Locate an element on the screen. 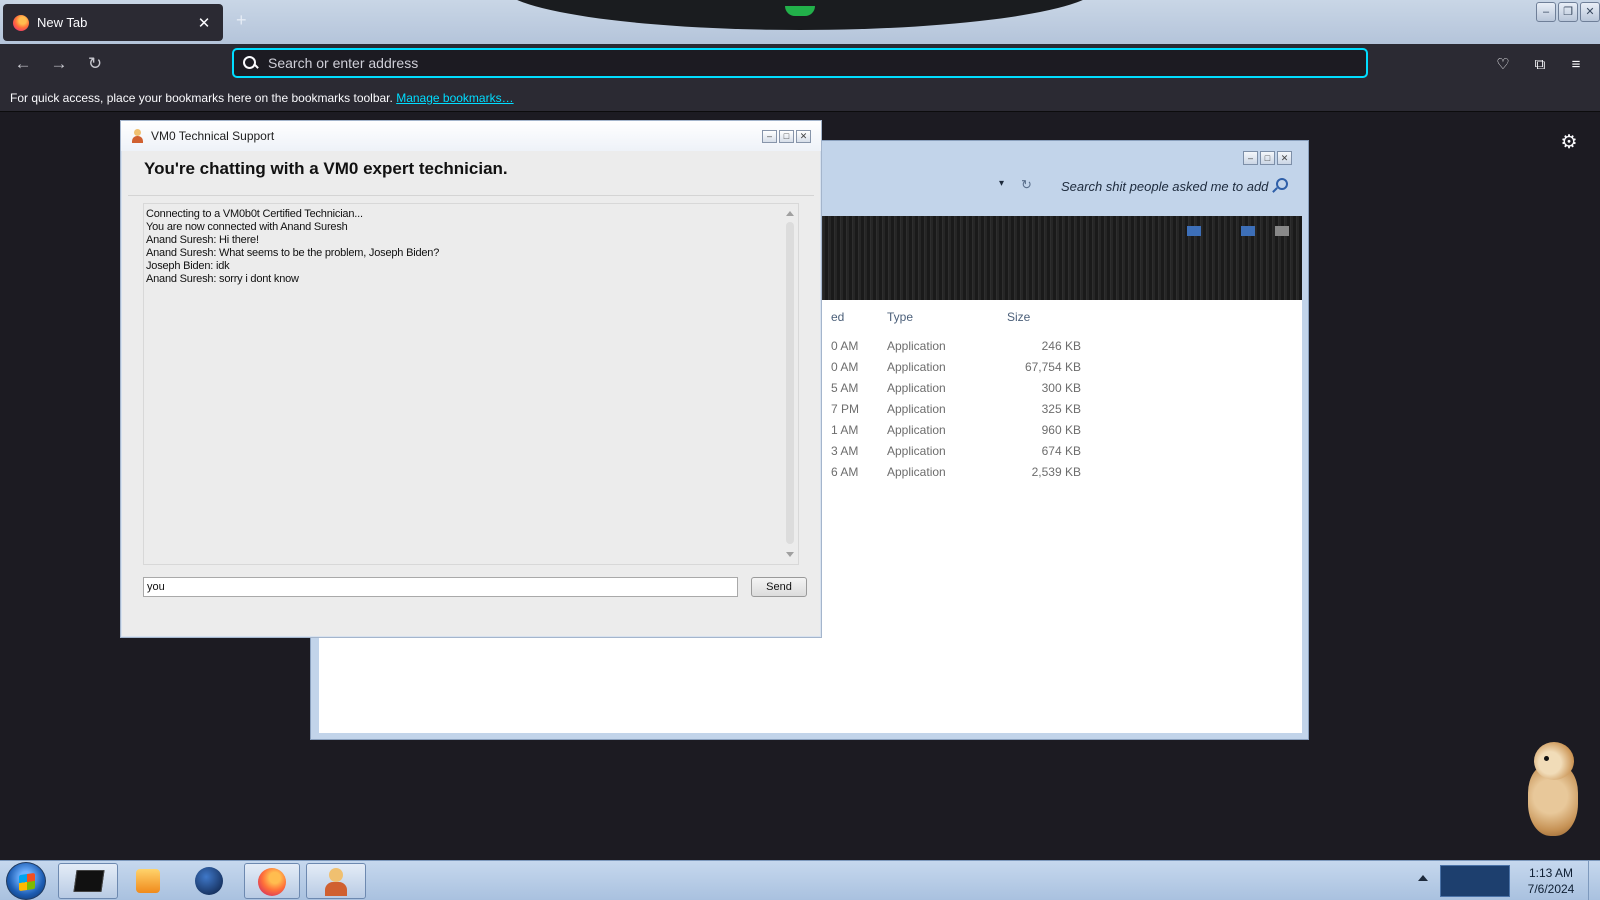 The width and height of the screenshot is (1600, 900). terminal-icon is located at coordinates (89, 881).